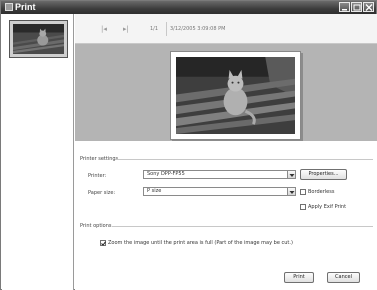 The width and height of the screenshot is (377, 290). Describe the element at coordinates (303, 192) in the screenshot. I see `borderless-checkbox` at that location.